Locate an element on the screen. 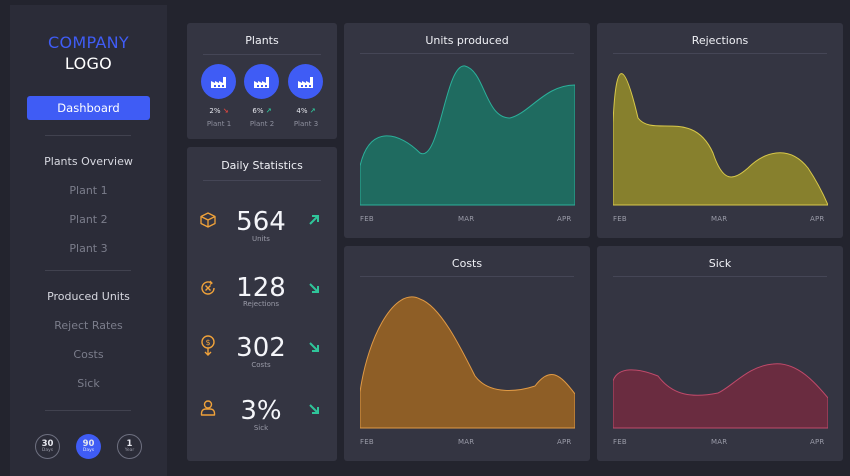 The height and width of the screenshot is (476, 850). reject-clock-icon is located at coordinates (208, 287).